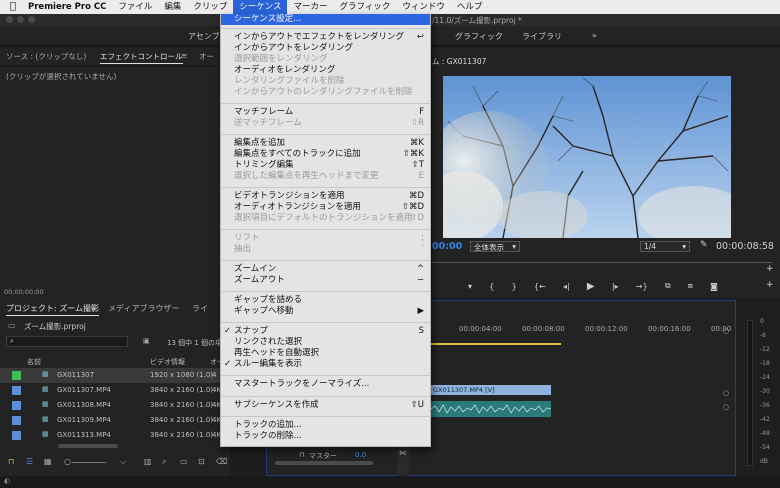  I want to click on menu-graphics: グラフィック, so click(365, 7).